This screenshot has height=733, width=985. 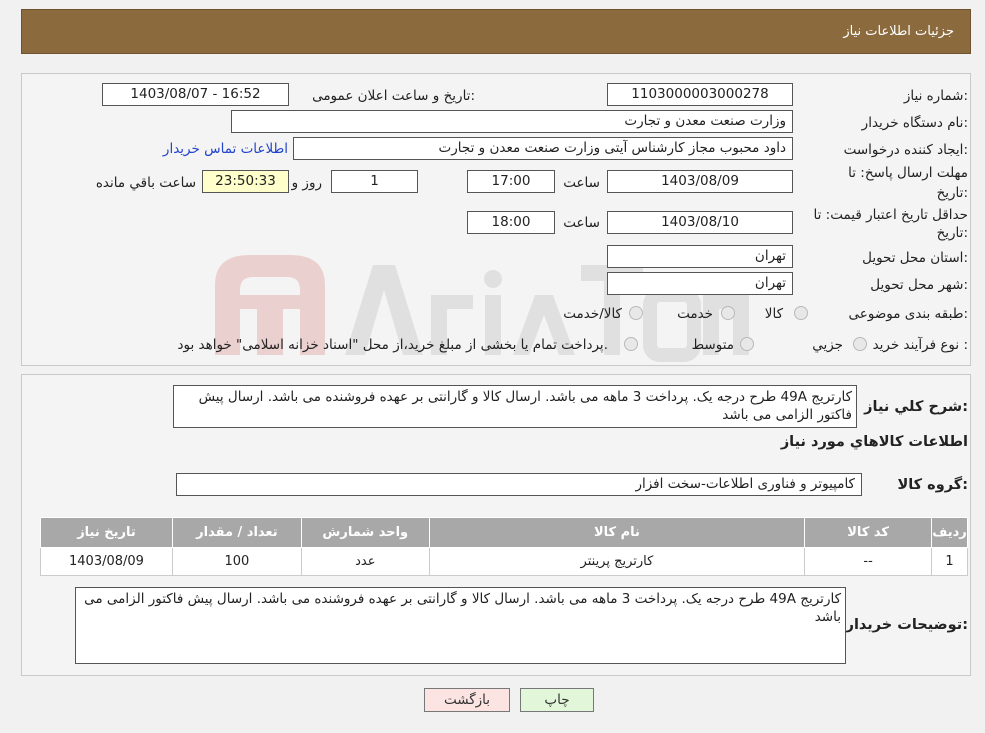 What do you see at coordinates (617, 561) in the screenshot?
I see `goods-name-cell: کارتریج پرینتر` at bounding box center [617, 561].